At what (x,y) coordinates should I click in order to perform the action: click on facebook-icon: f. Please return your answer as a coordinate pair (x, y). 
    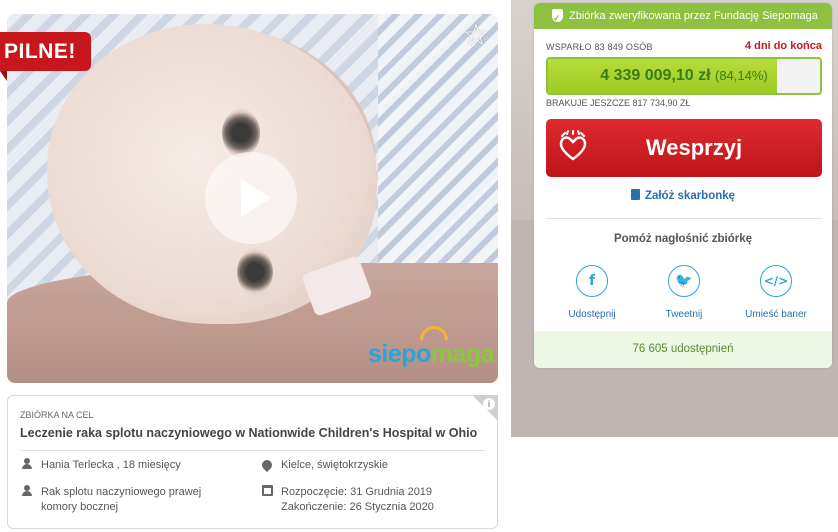
    Looking at the image, I should click on (592, 281).